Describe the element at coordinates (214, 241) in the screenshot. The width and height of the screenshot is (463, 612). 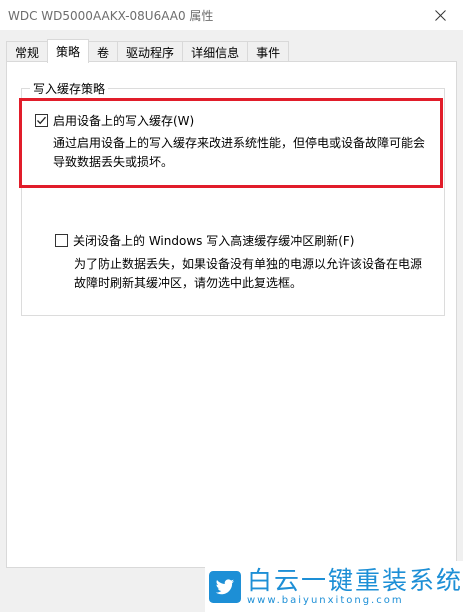
I see `disable-flush-label: 关闭设备上的 Windows 写入高速缓存缓冲区刷新(F)` at that location.